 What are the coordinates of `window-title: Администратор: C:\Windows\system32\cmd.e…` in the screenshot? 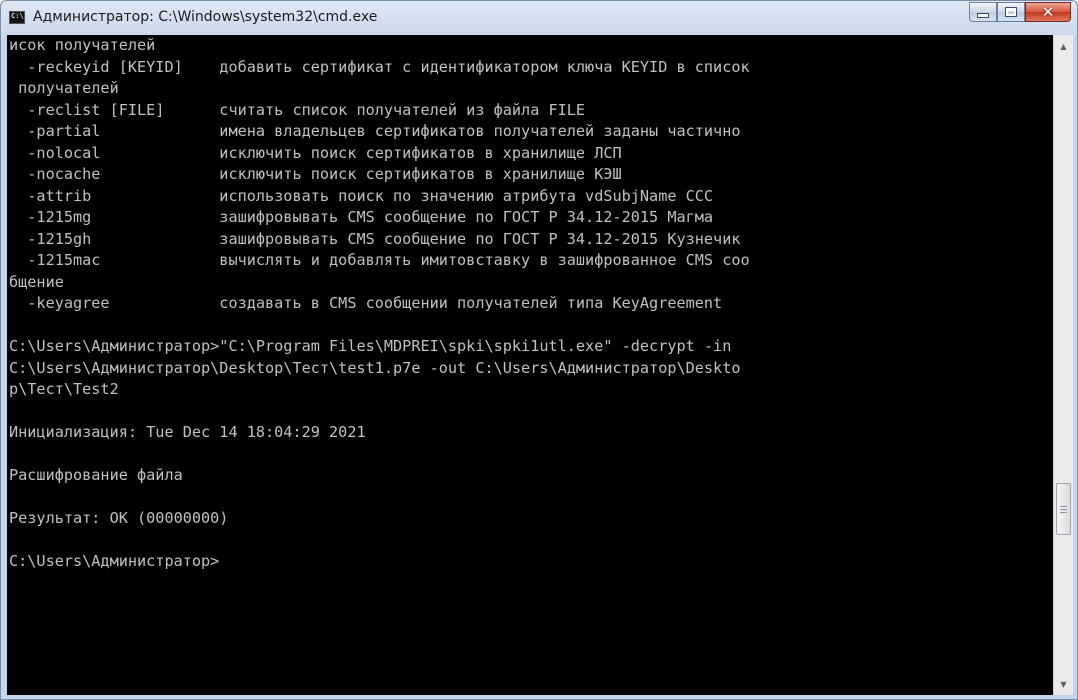 It's located at (205, 17).